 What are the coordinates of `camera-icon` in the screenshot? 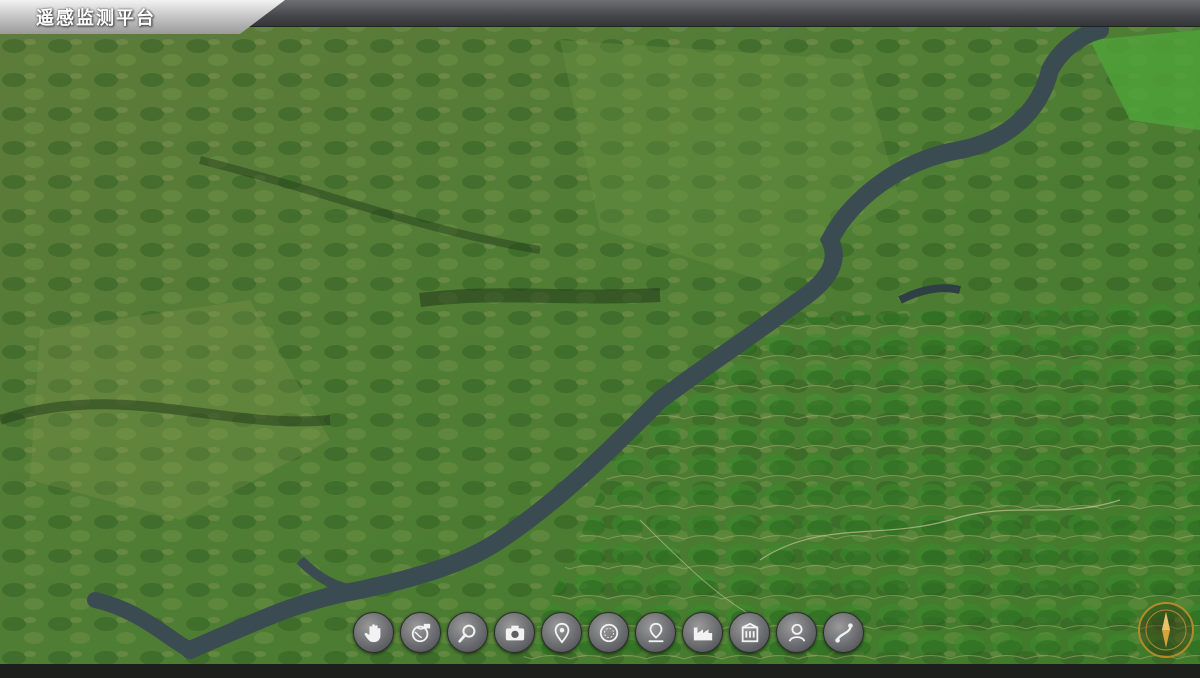 It's located at (514, 632).